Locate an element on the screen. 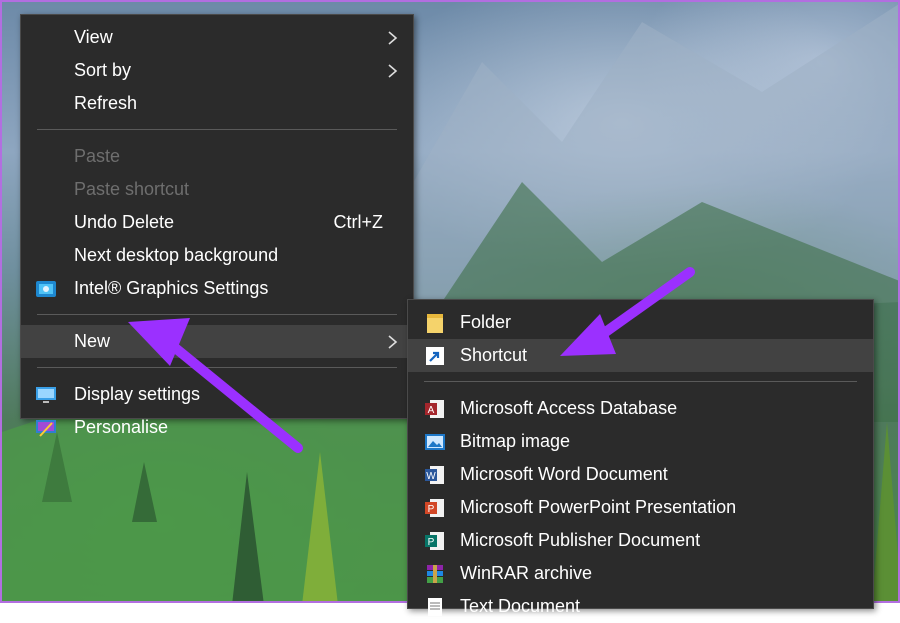 This screenshot has width=900, height=623. access-icon: A is located at coordinates (434, 409).